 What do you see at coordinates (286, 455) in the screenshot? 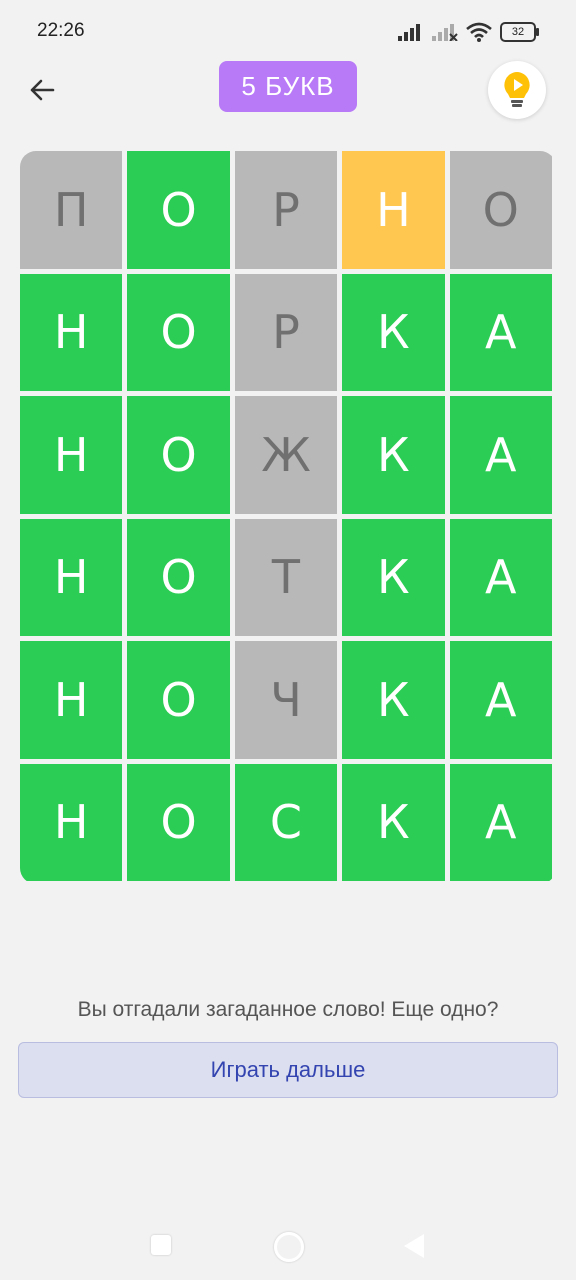
I see `letter-tile: Ж` at bounding box center [286, 455].